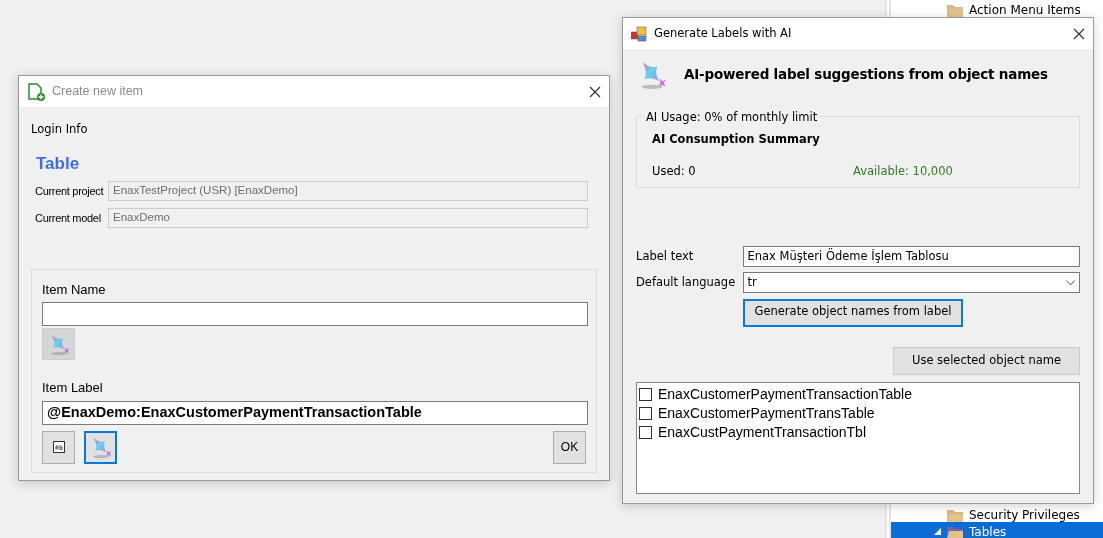 This screenshot has width=1103, height=538. Describe the element at coordinates (569, 447) in the screenshot. I see `ok-button: OK` at that location.